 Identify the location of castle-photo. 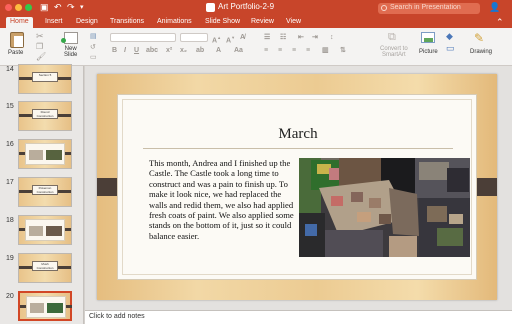
(384, 207).